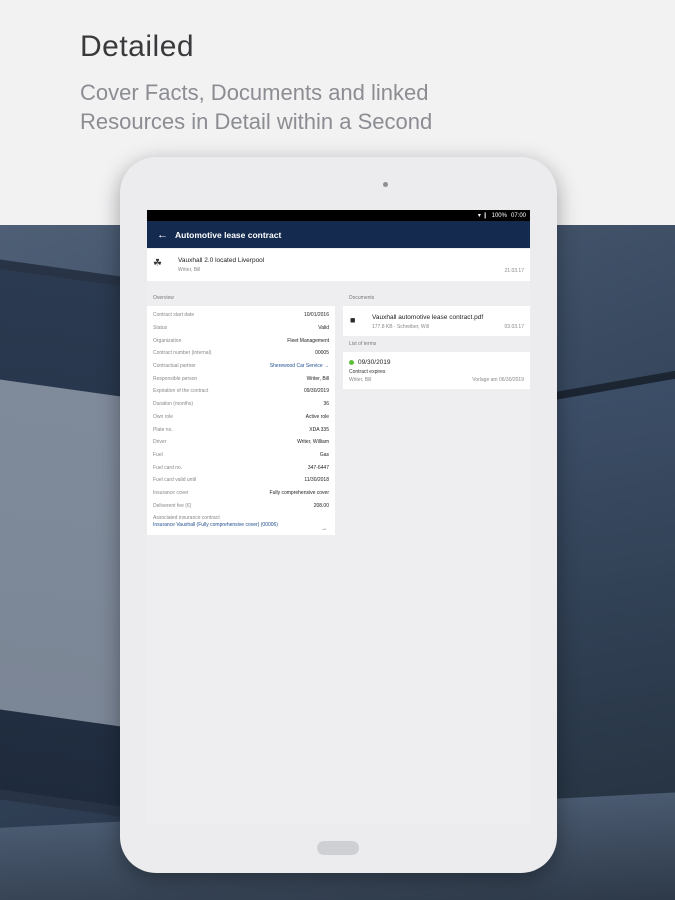 This screenshot has width=675, height=900. What do you see at coordinates (189, 270) in the screenshot?
I see `record-owner: Writer, Bill` at bounding box center [189, 270].